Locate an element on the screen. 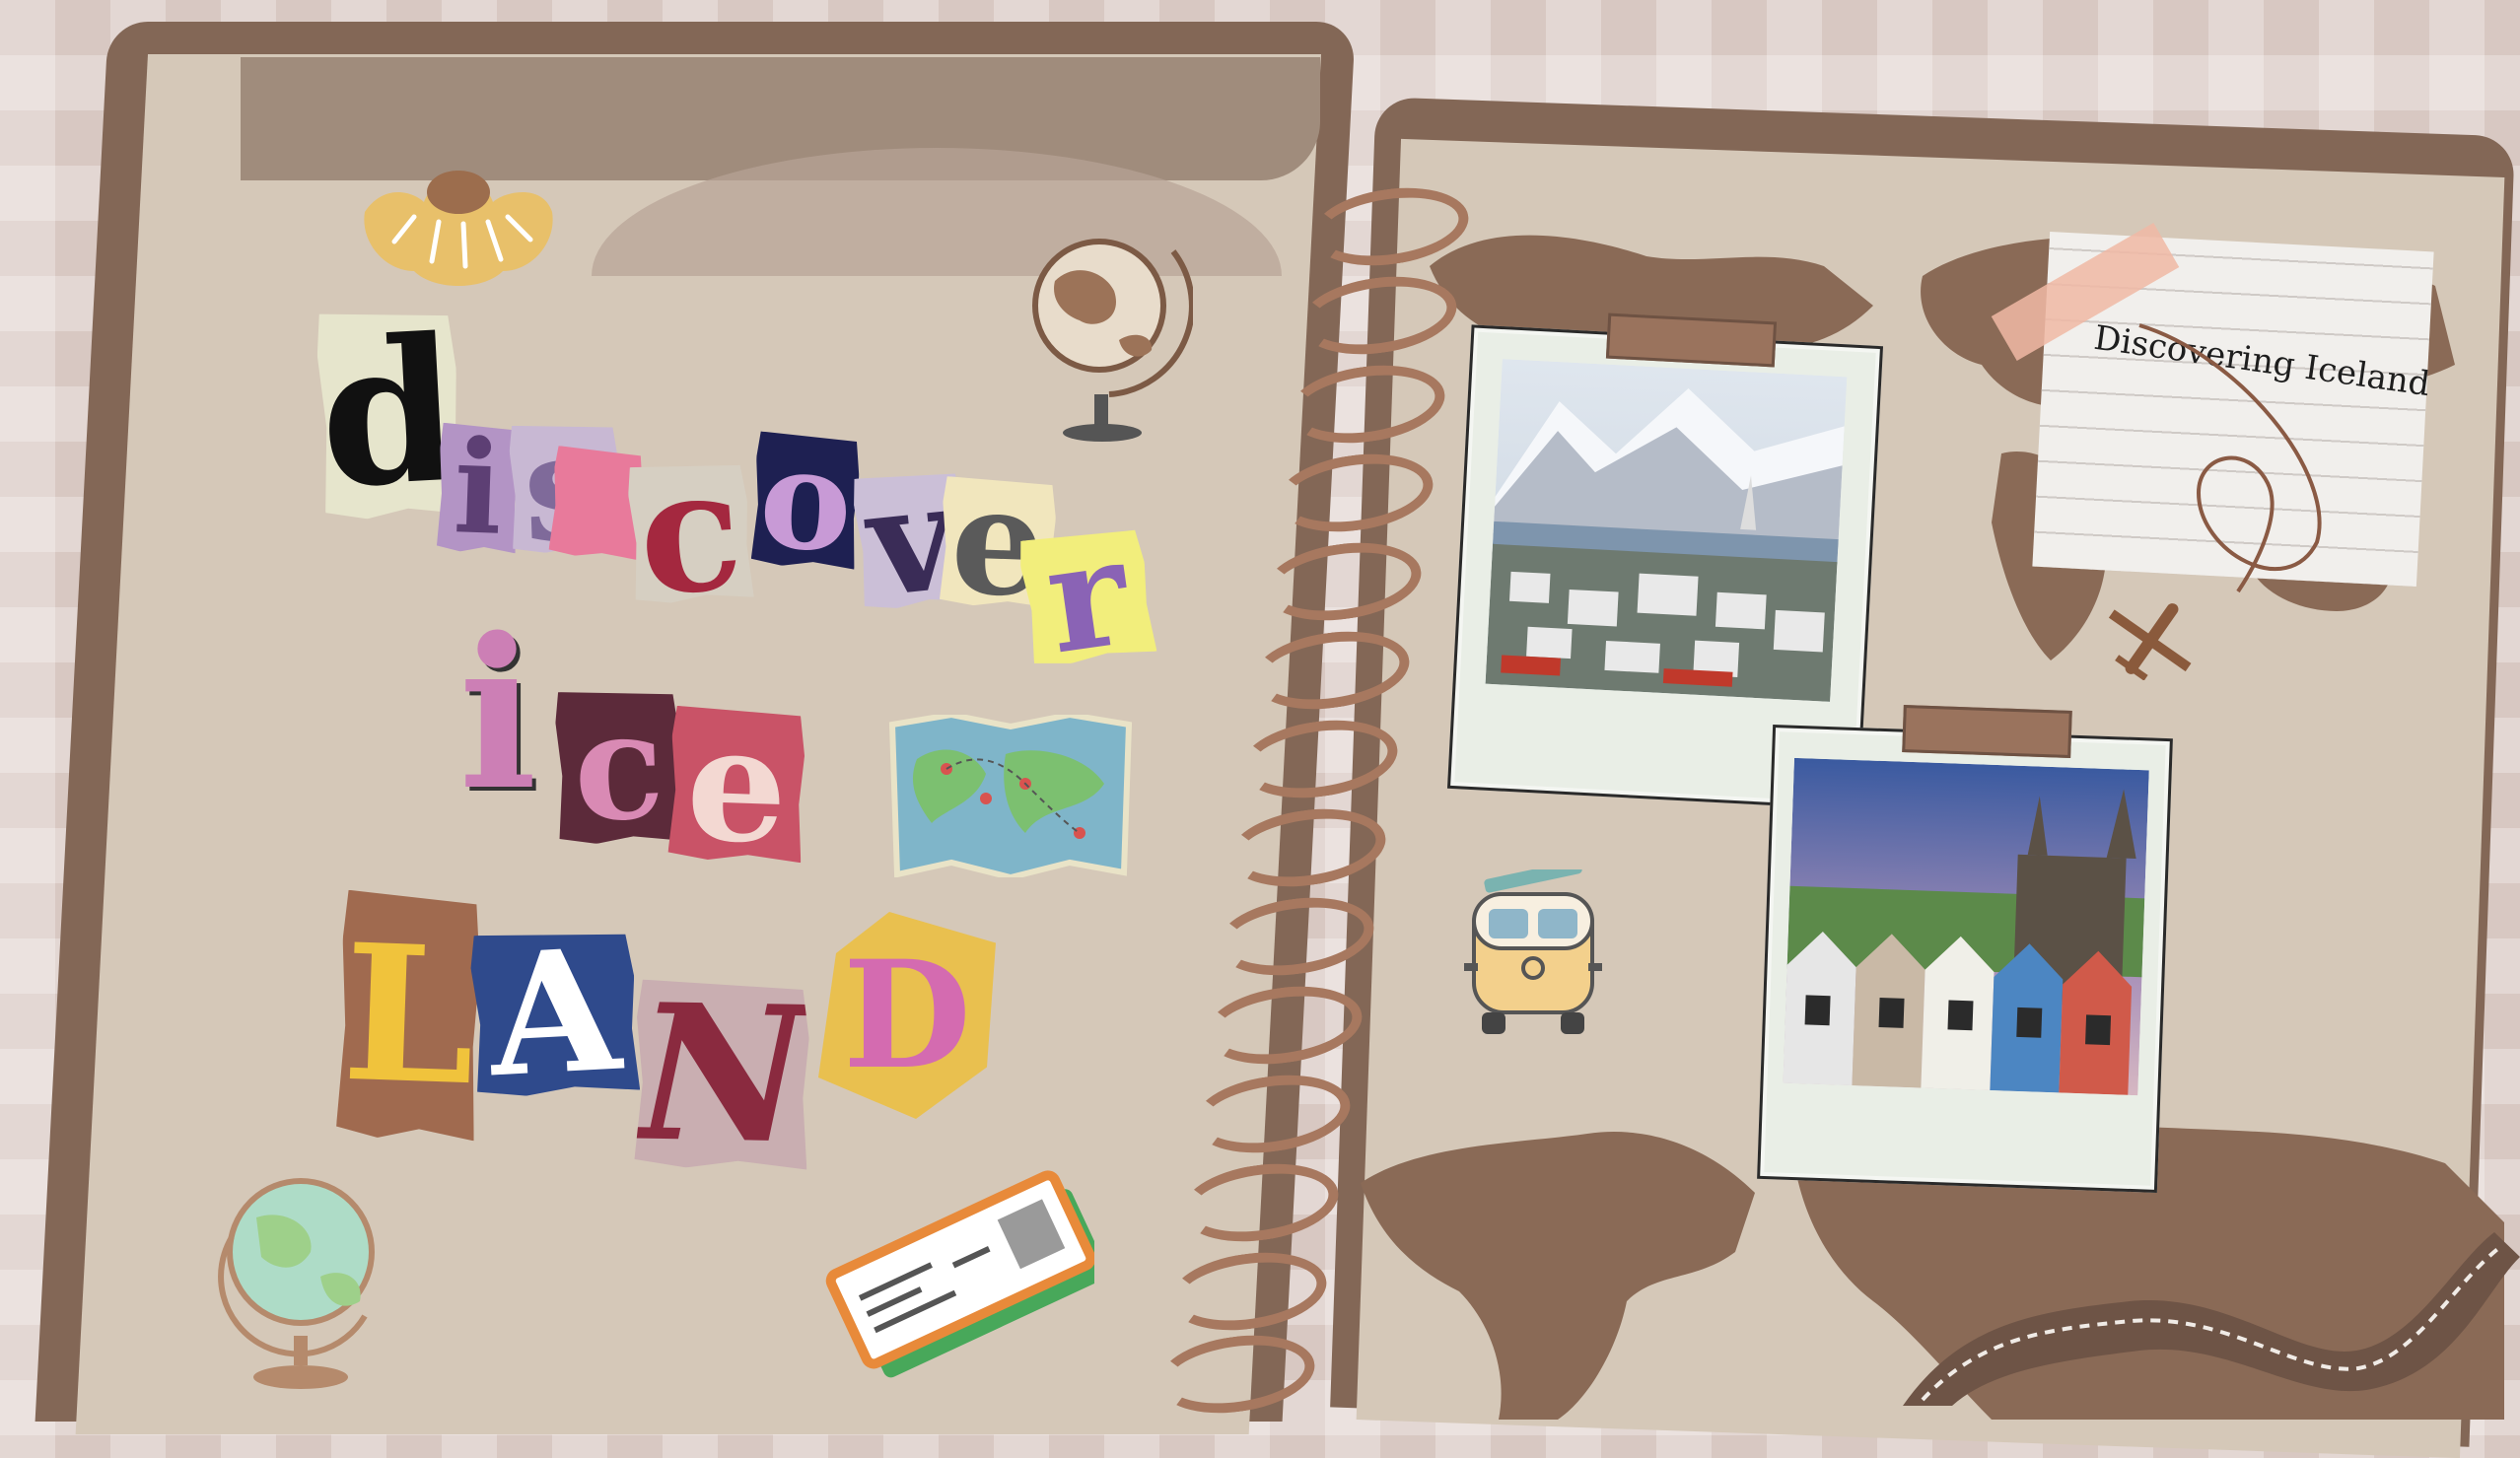 The height and width of the screenshot is (1458, 2520). title-letter: A is located at coordinates (554, 1013).